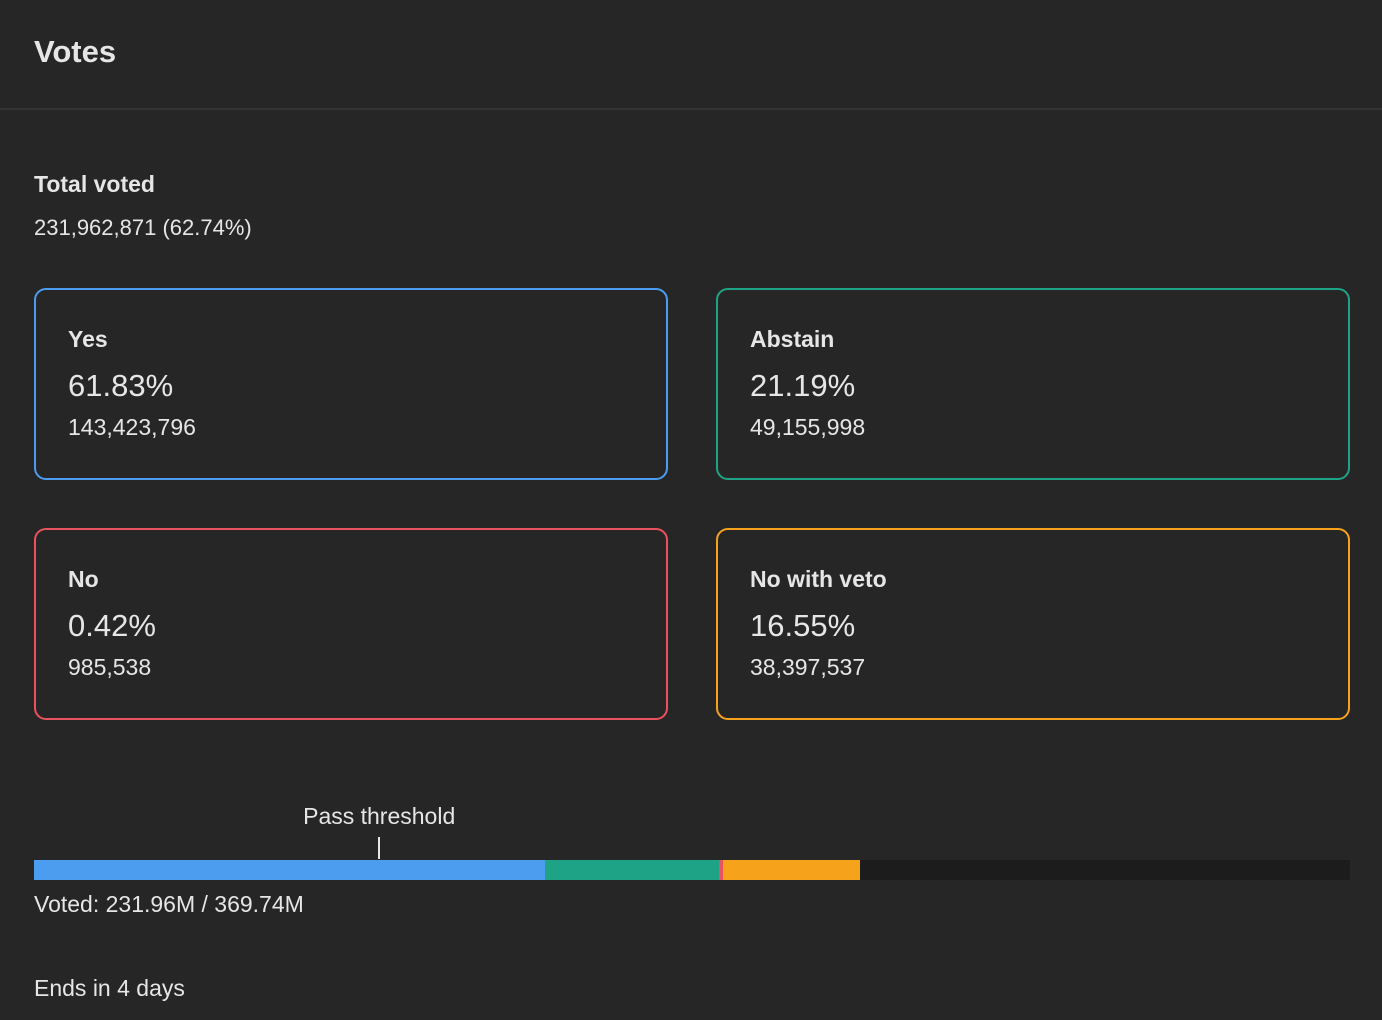 This screenshot has width=1382, height=1020. What do you see at coordinates (88, 339) in the screenshot?
I see `vote-option-label: Yes` at bounding box center [88, 339].